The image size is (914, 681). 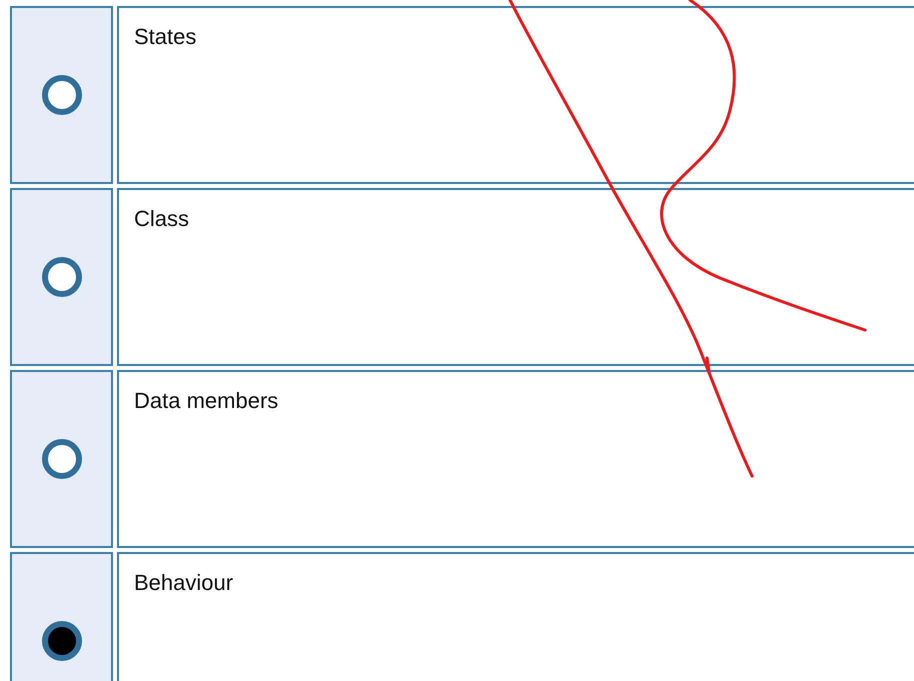 I want to click on option-label: States, so click(x=165, y=36).